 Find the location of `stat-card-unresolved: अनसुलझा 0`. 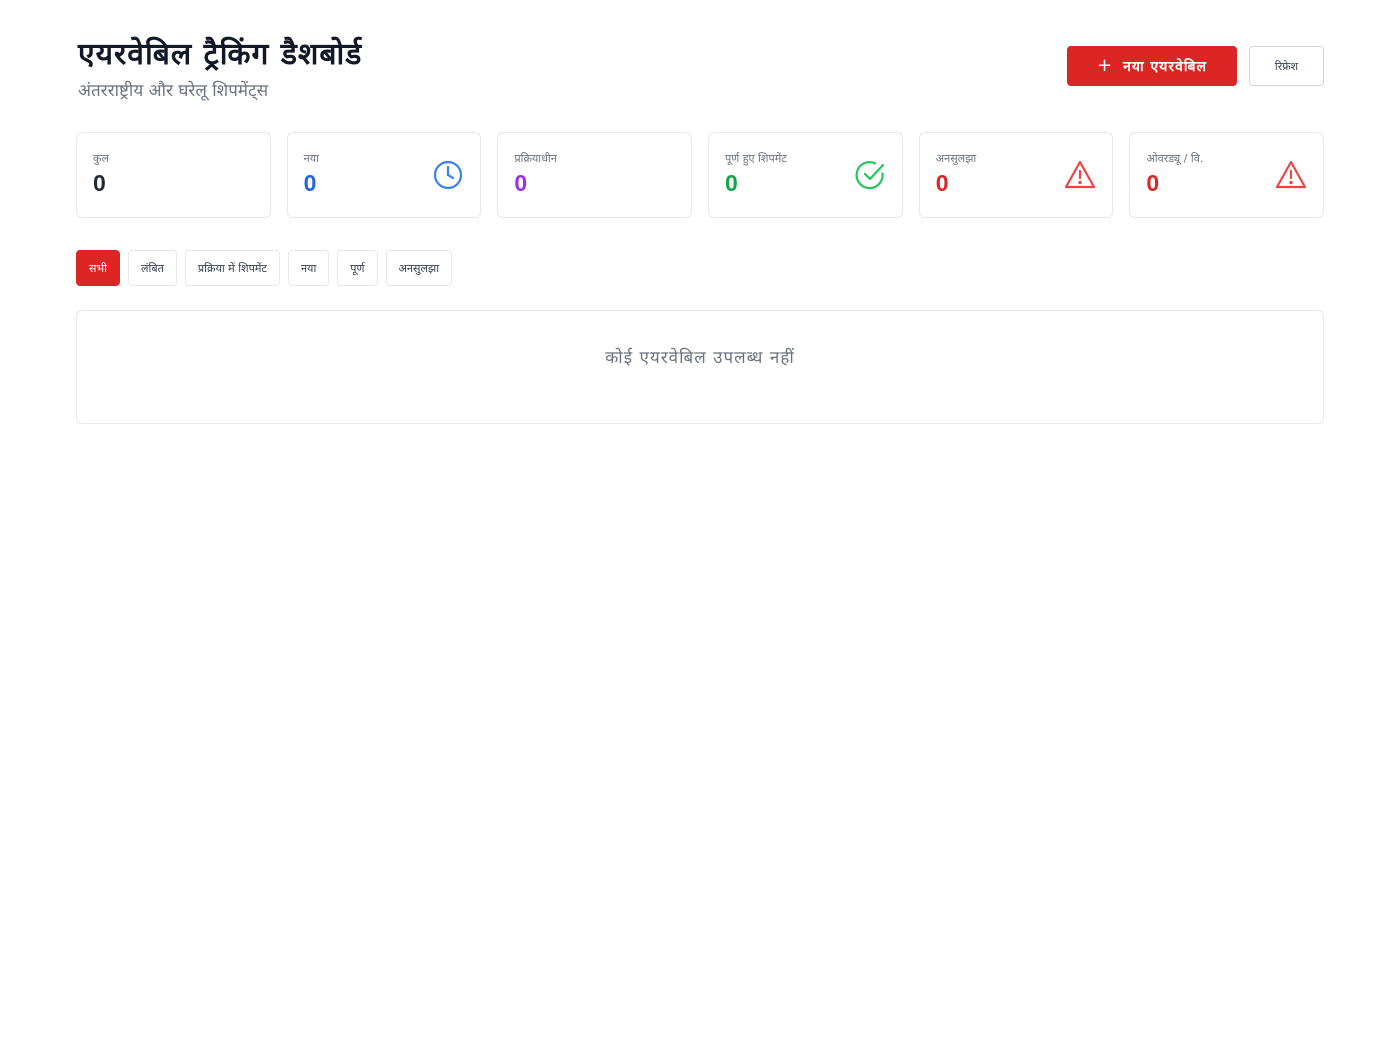

stat-card-unresolved: अनसुलझा 0 is located at coordinates (1016, 175).